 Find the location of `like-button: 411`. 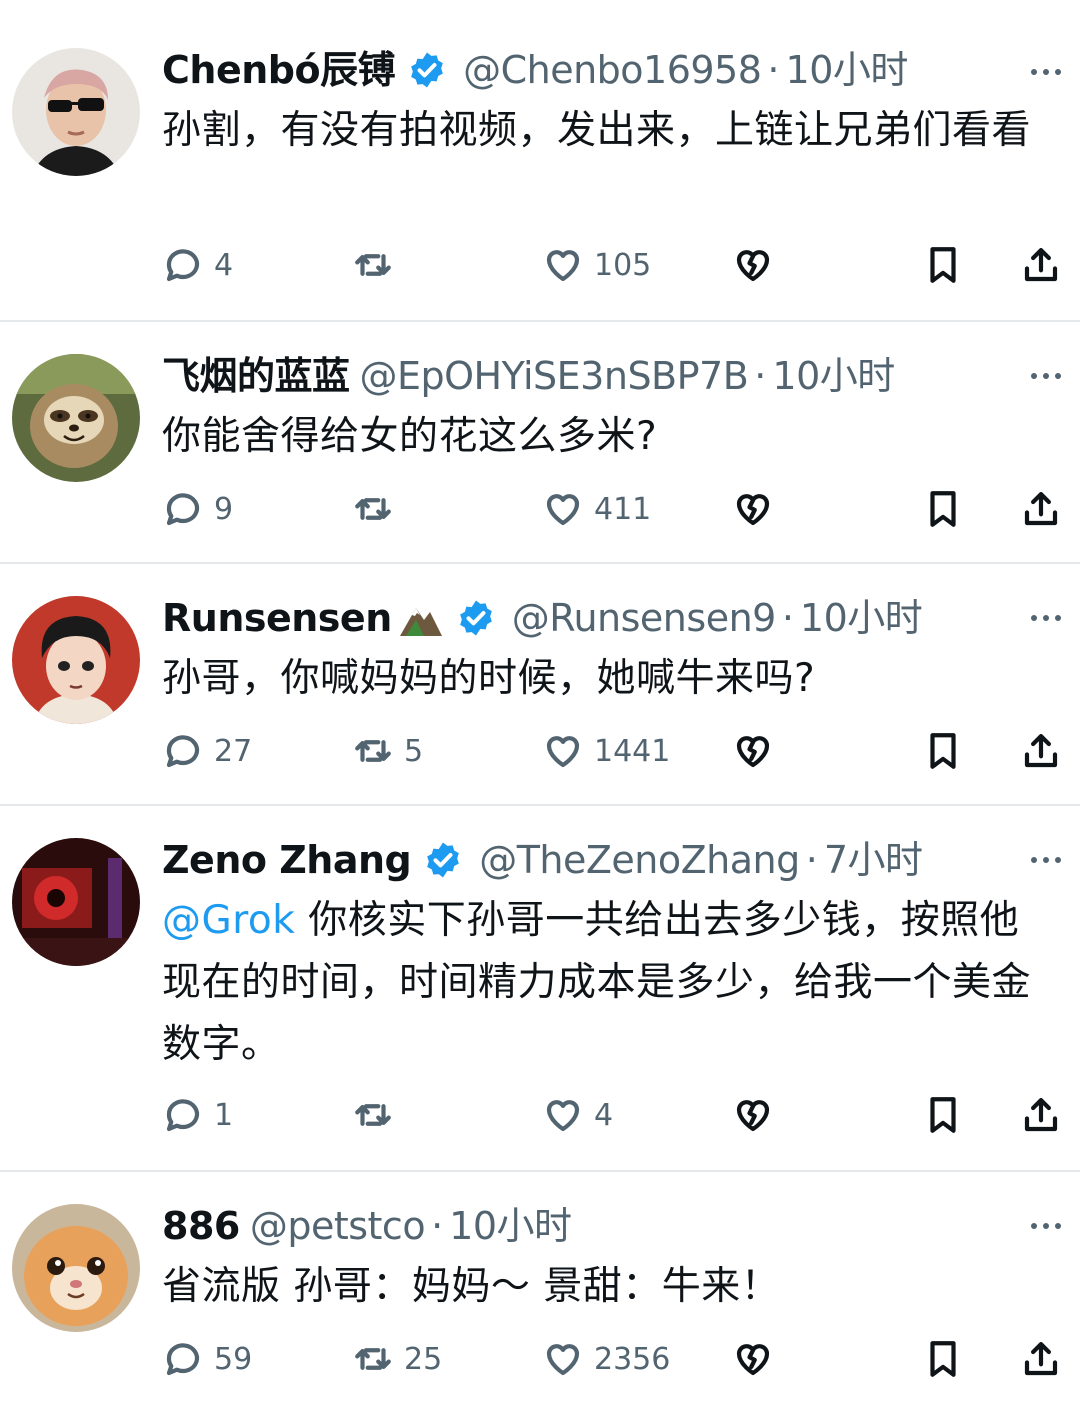

like-button: 411 is located at coordinates (596, 509).